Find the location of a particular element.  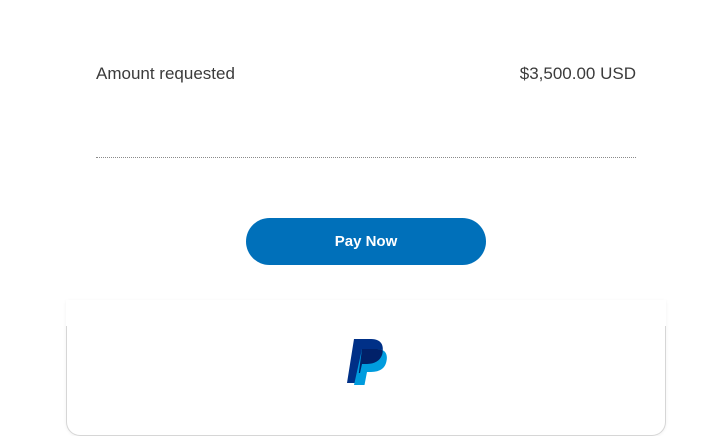

amount-row: Amount requested $3,500.00 USD is located at coordinates (366, 74).